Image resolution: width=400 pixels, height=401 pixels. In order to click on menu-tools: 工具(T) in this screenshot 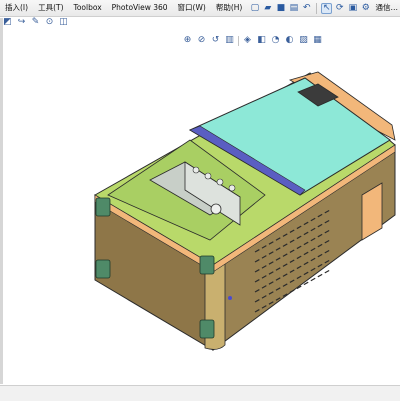, I will do `click(50, 8)`.